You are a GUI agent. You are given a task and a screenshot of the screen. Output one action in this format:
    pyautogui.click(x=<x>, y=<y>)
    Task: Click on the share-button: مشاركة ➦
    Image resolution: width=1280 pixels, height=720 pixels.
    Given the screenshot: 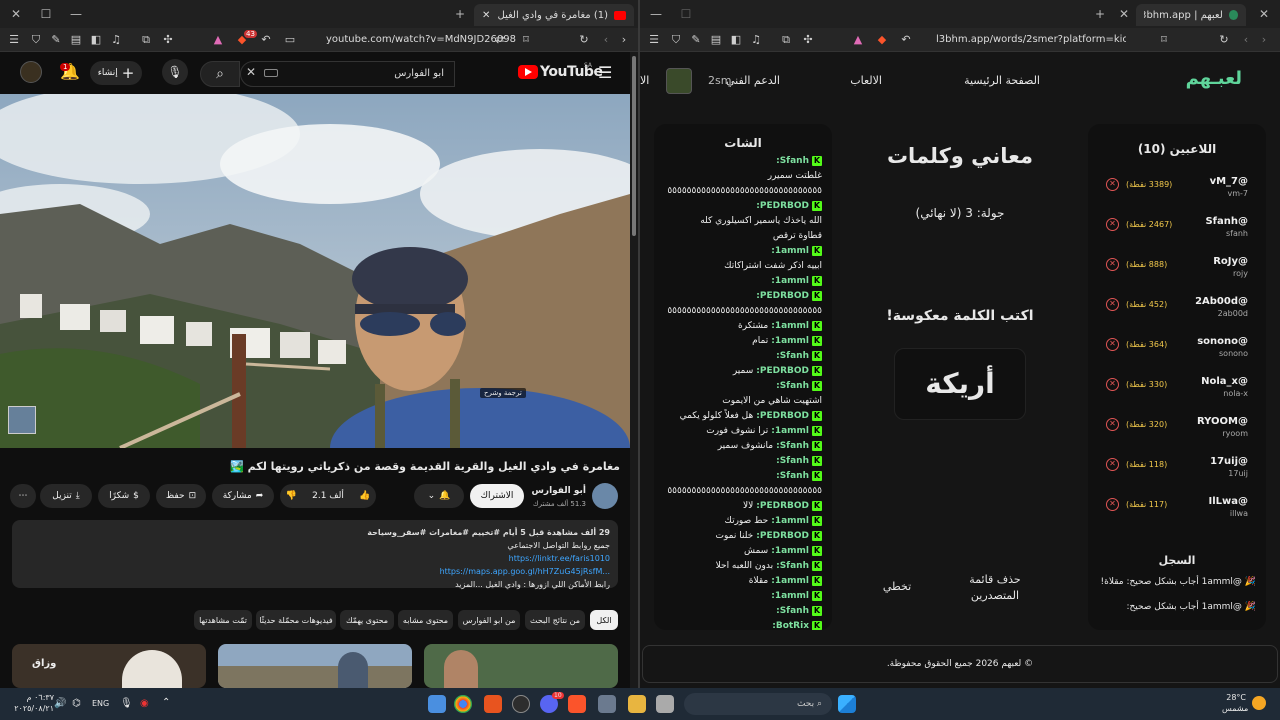 What is the action you would take?
    pyautogui.click(x=243, y=496)
    